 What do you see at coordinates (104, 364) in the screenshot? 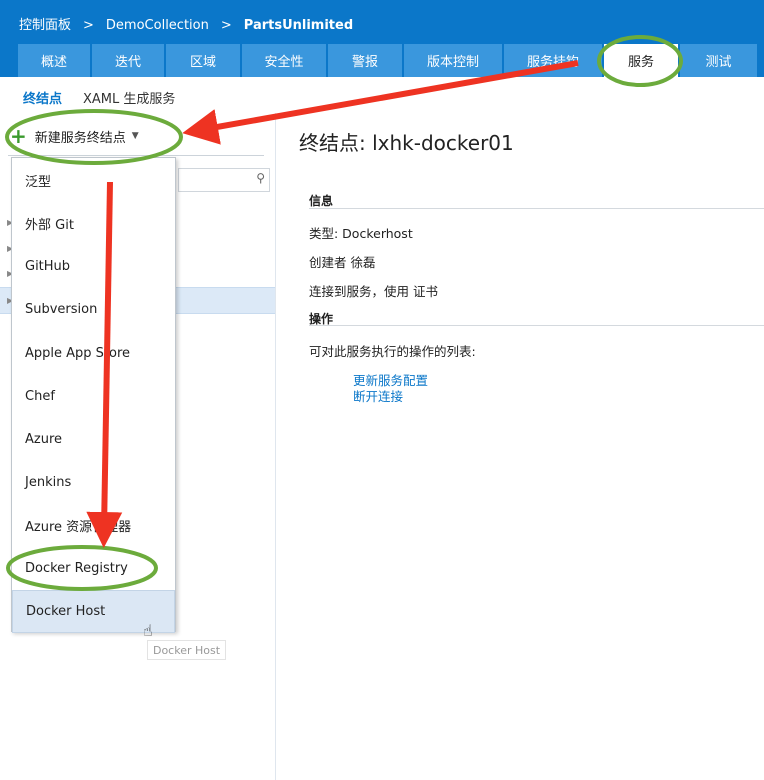
I see `arrow-to-docker-registry` at bounding box center [104, 364].